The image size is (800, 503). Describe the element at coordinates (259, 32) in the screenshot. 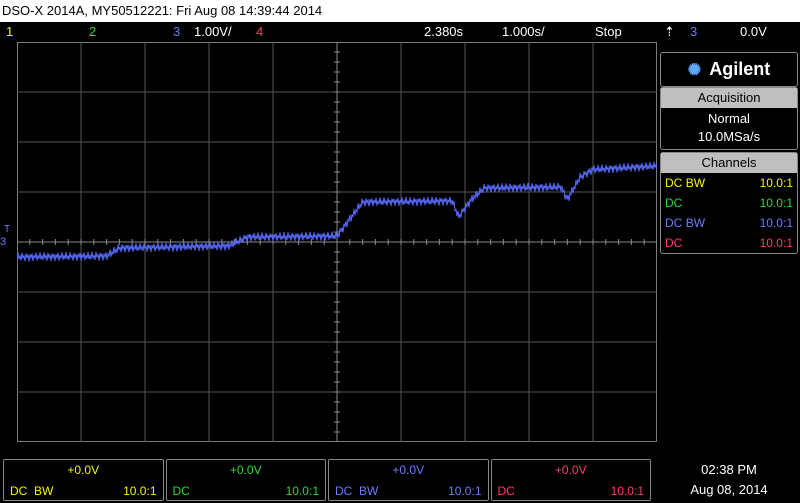

I see `channel-4-indicator: 4` at that location.